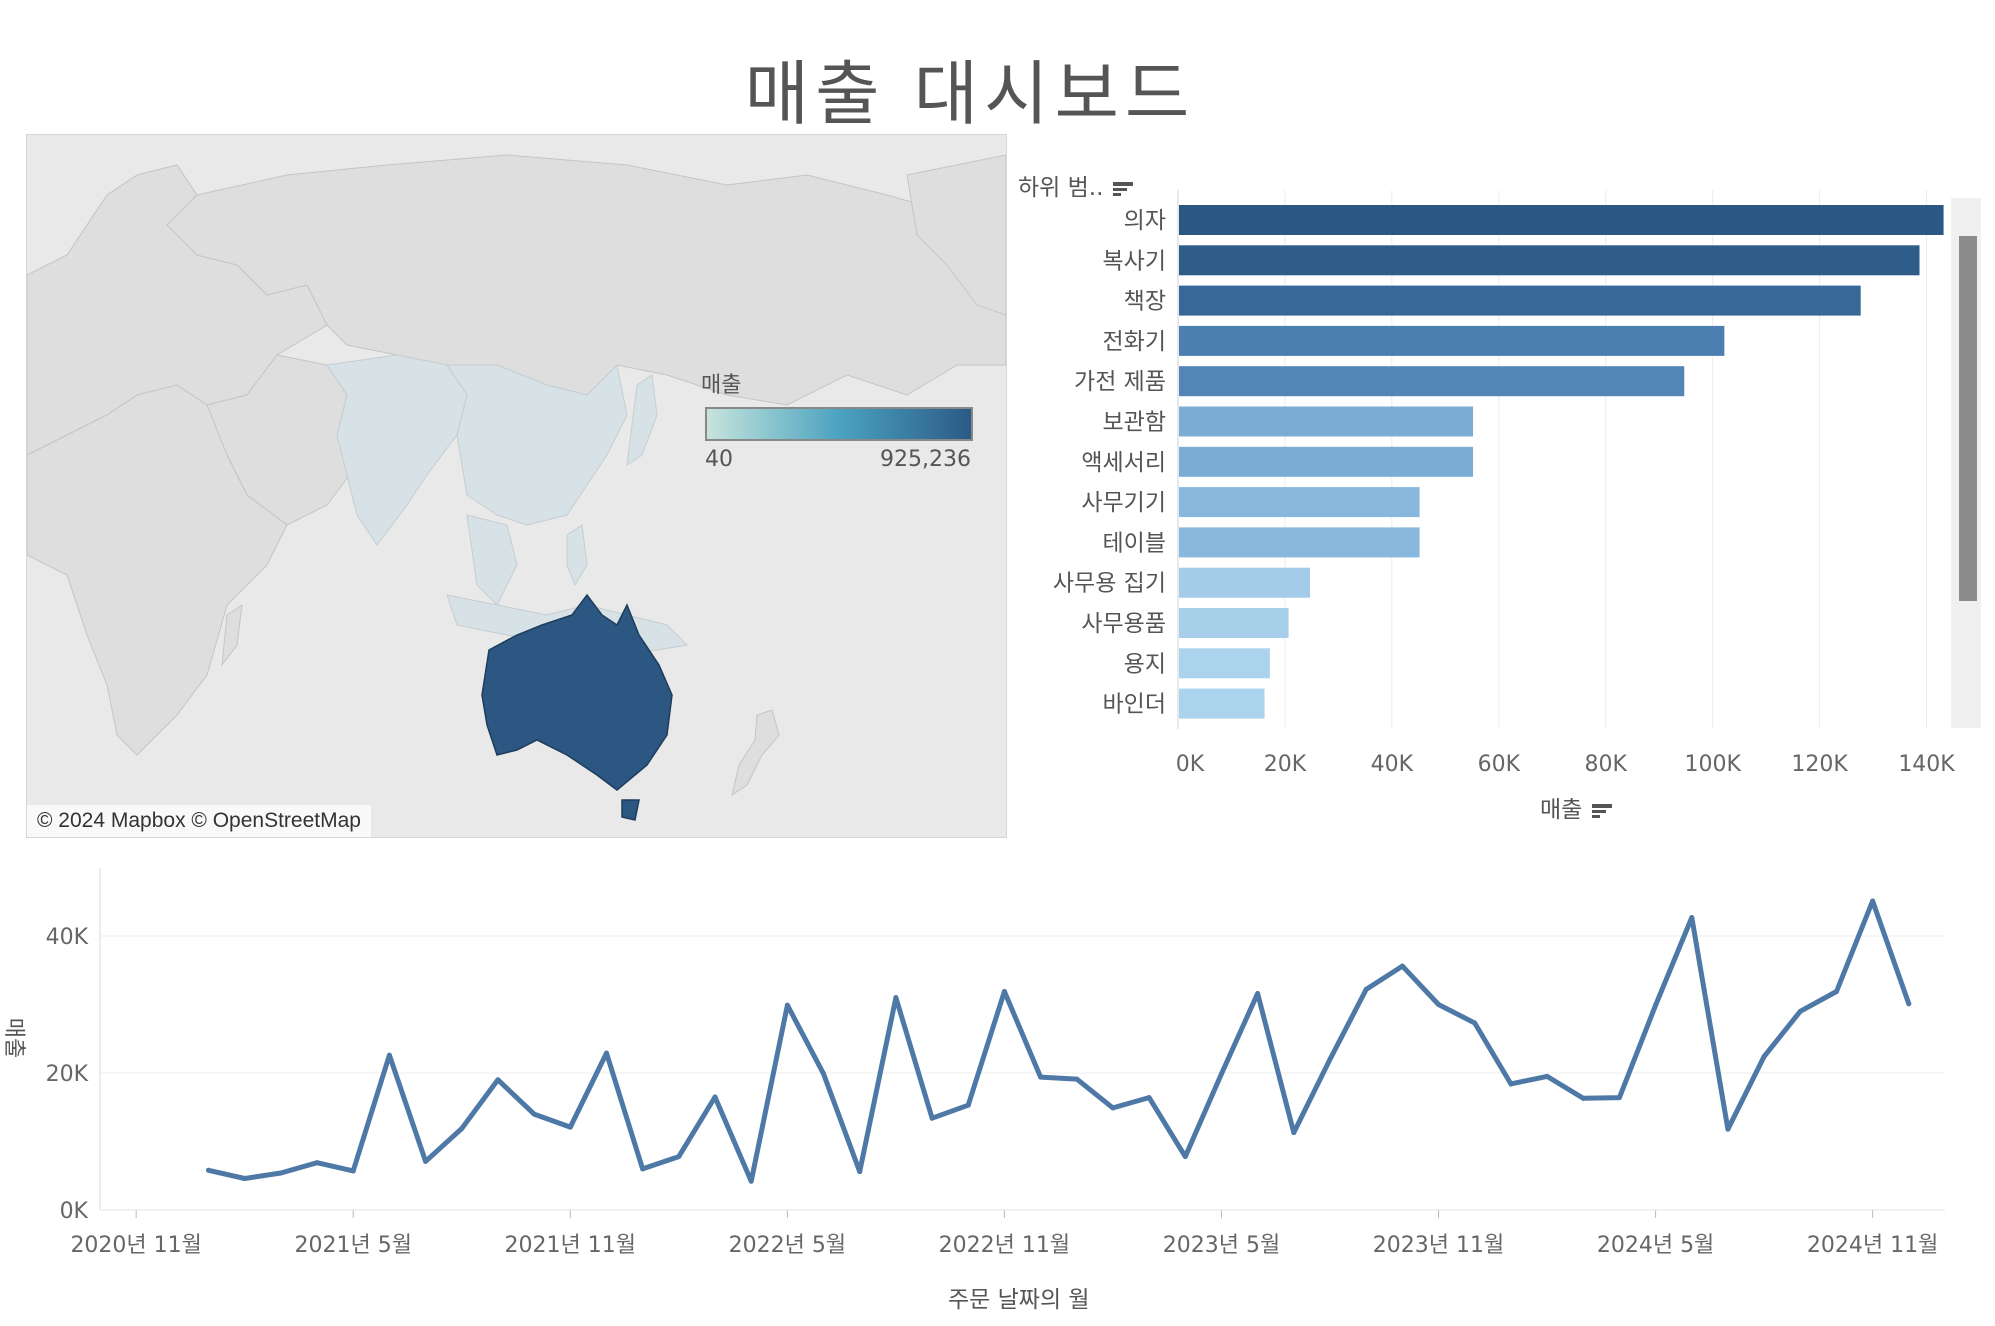 The image size is (1995, 1326). What do you see at coordinates (67, 937) in the screenshot?
I see `line-y-tick-label: 40K` at bounding box center [67, 937].